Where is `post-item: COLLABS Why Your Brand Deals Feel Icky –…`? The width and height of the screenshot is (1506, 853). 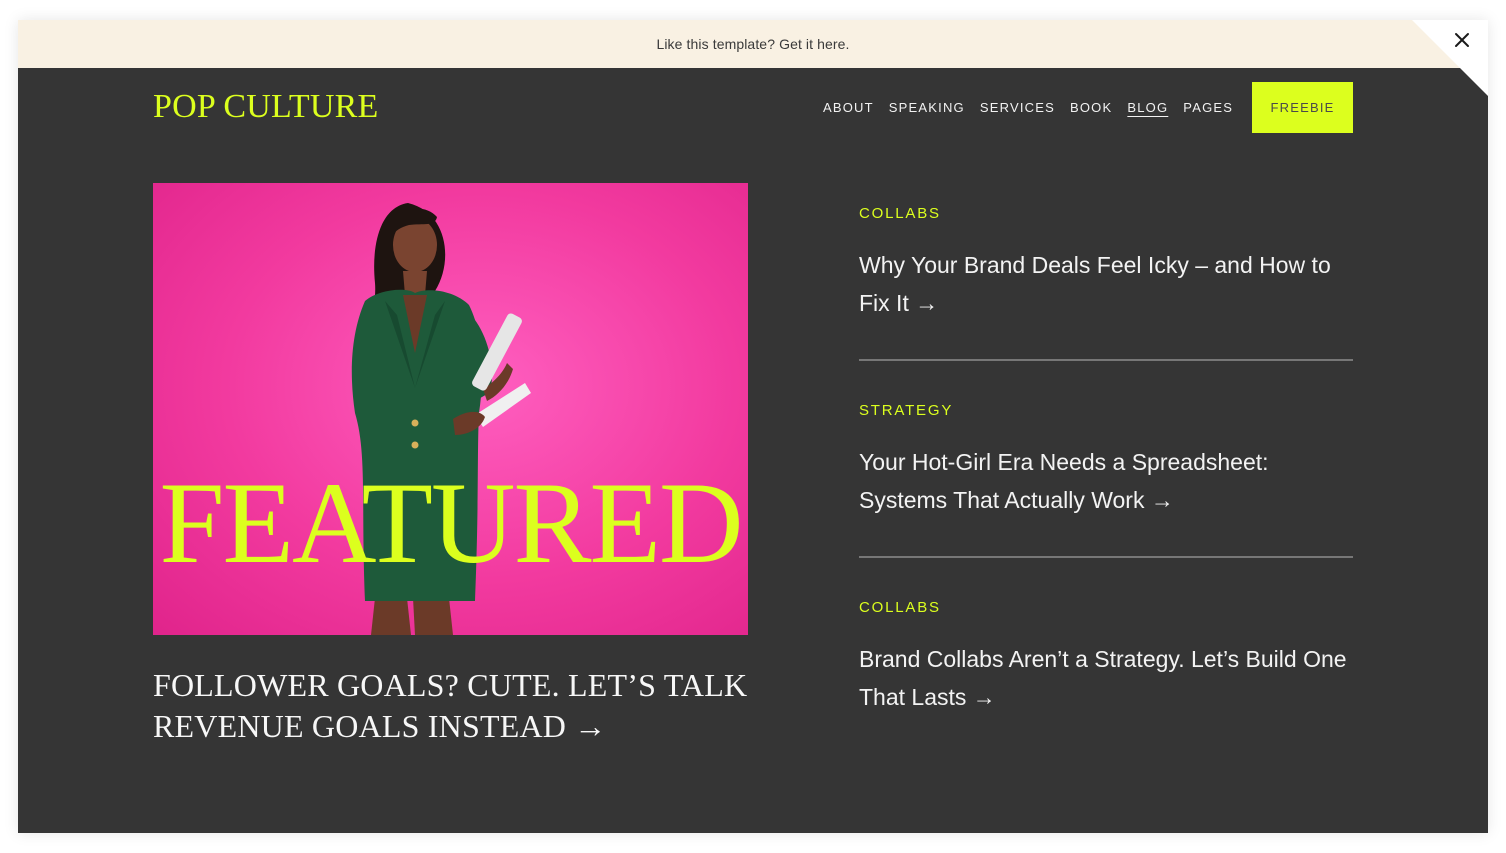 post-item: COLLABS Why Your Brand Deals Feel Icky –… is located at coordinates (1106, 263).